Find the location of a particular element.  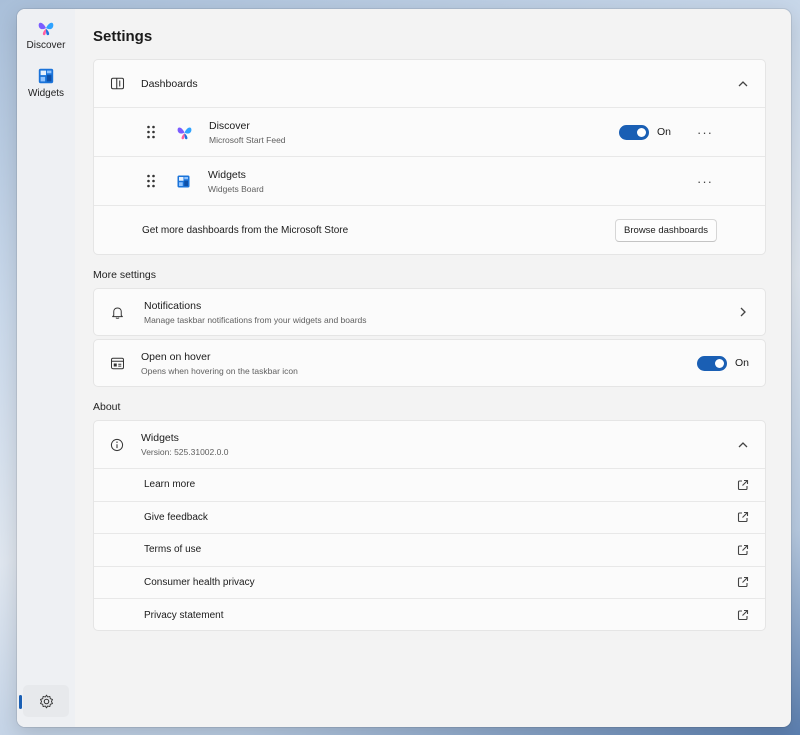

open-on-hover-title: Open on hover is located at coordinates (176, 356).